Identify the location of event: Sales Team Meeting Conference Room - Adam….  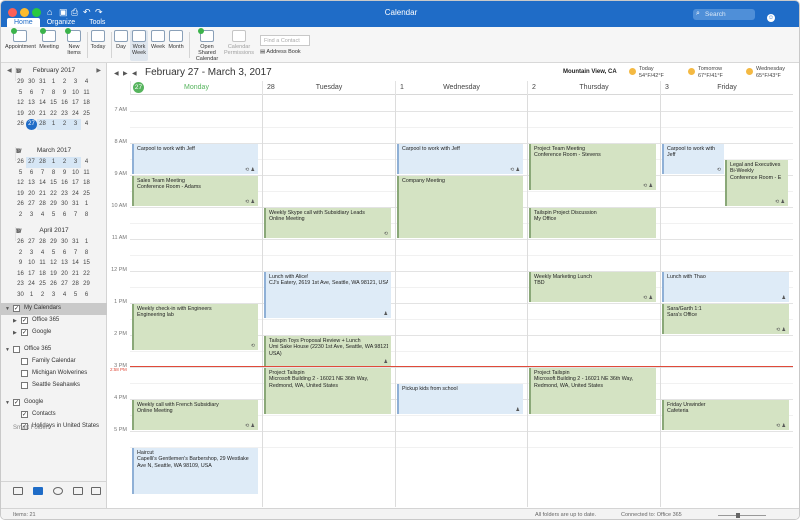
(195, 191).